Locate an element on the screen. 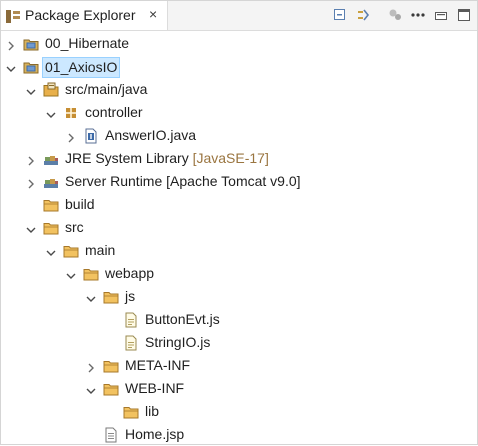 This screenshot has height=446, width=478. link-with-editor-icon is located at coordinates (363, 15).